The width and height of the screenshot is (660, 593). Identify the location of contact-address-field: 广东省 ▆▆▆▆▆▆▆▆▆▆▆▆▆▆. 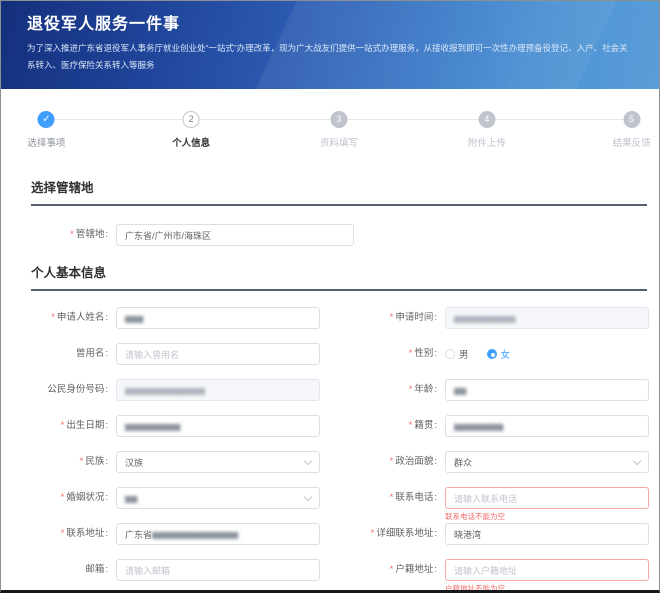
(218, 534).